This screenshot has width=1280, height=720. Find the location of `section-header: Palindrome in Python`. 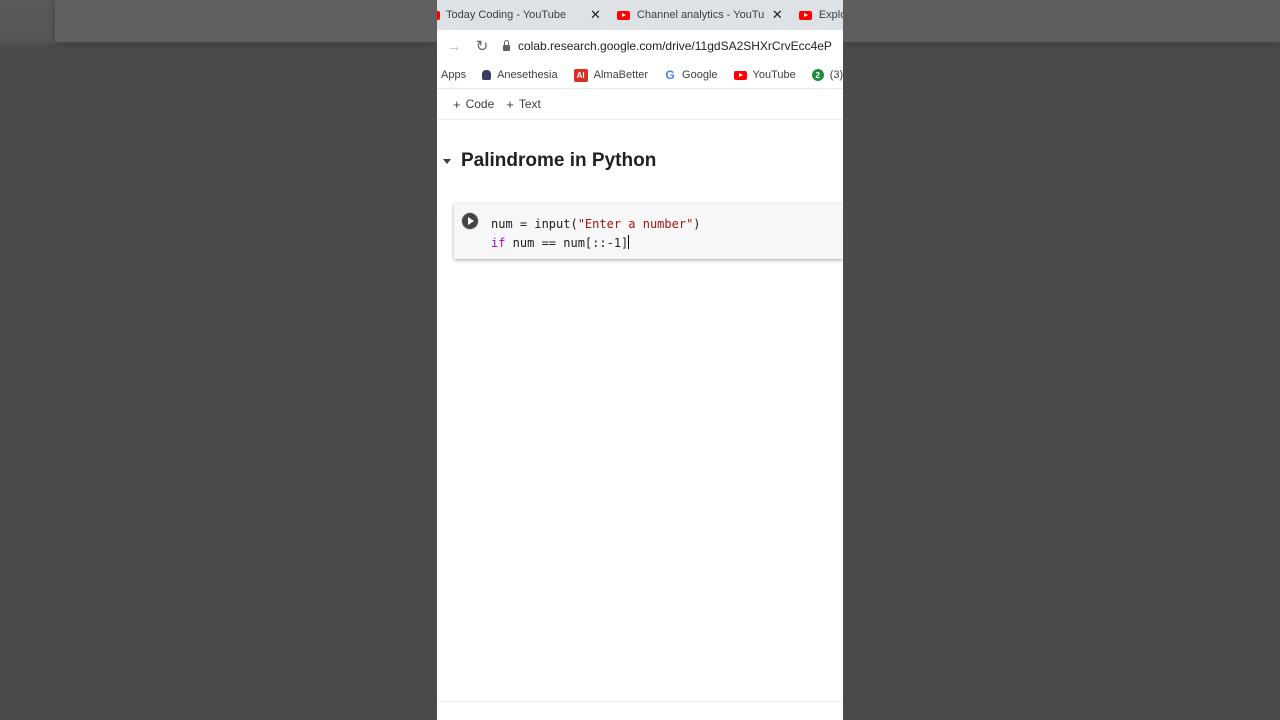

section-header: Palindrome in Python is located at coordinates (549, 161).